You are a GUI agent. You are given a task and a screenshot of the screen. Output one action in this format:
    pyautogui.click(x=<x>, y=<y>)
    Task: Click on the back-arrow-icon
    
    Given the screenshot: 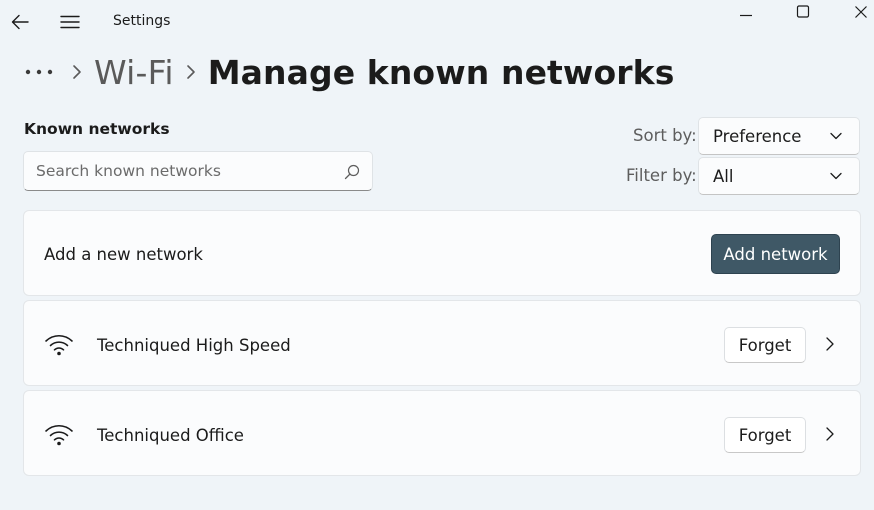 What is the action you would take?
    pyautogui.click(x=20, y=22)
    